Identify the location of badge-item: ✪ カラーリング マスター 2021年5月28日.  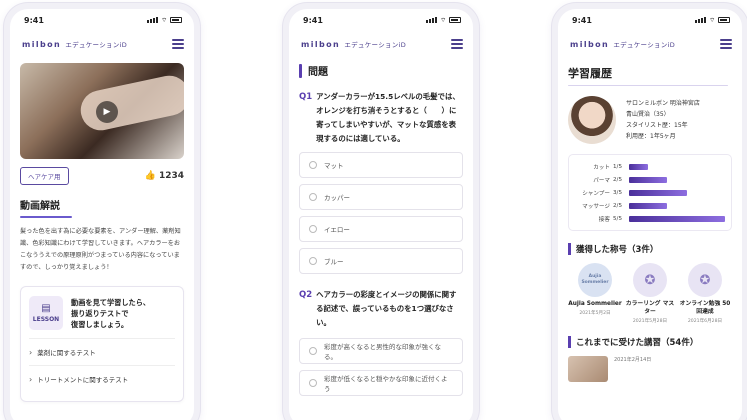
(650, 293).